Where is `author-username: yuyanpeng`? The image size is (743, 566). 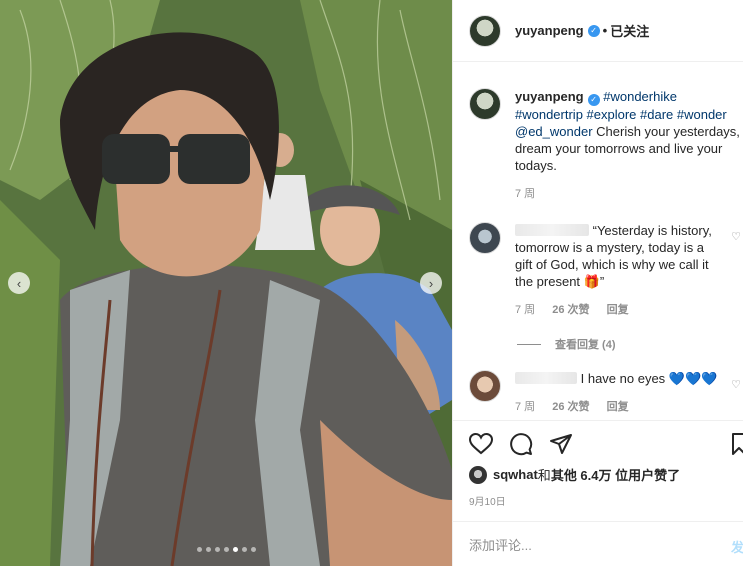
author-username: yuyanpeng is located at coordinates (549, 30).